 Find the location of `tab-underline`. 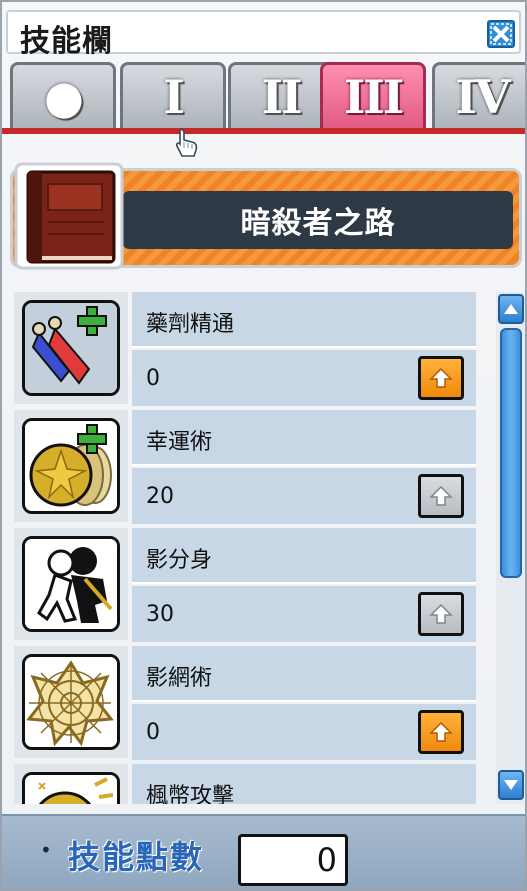

tab-underline is located at coordinates (263, 131).